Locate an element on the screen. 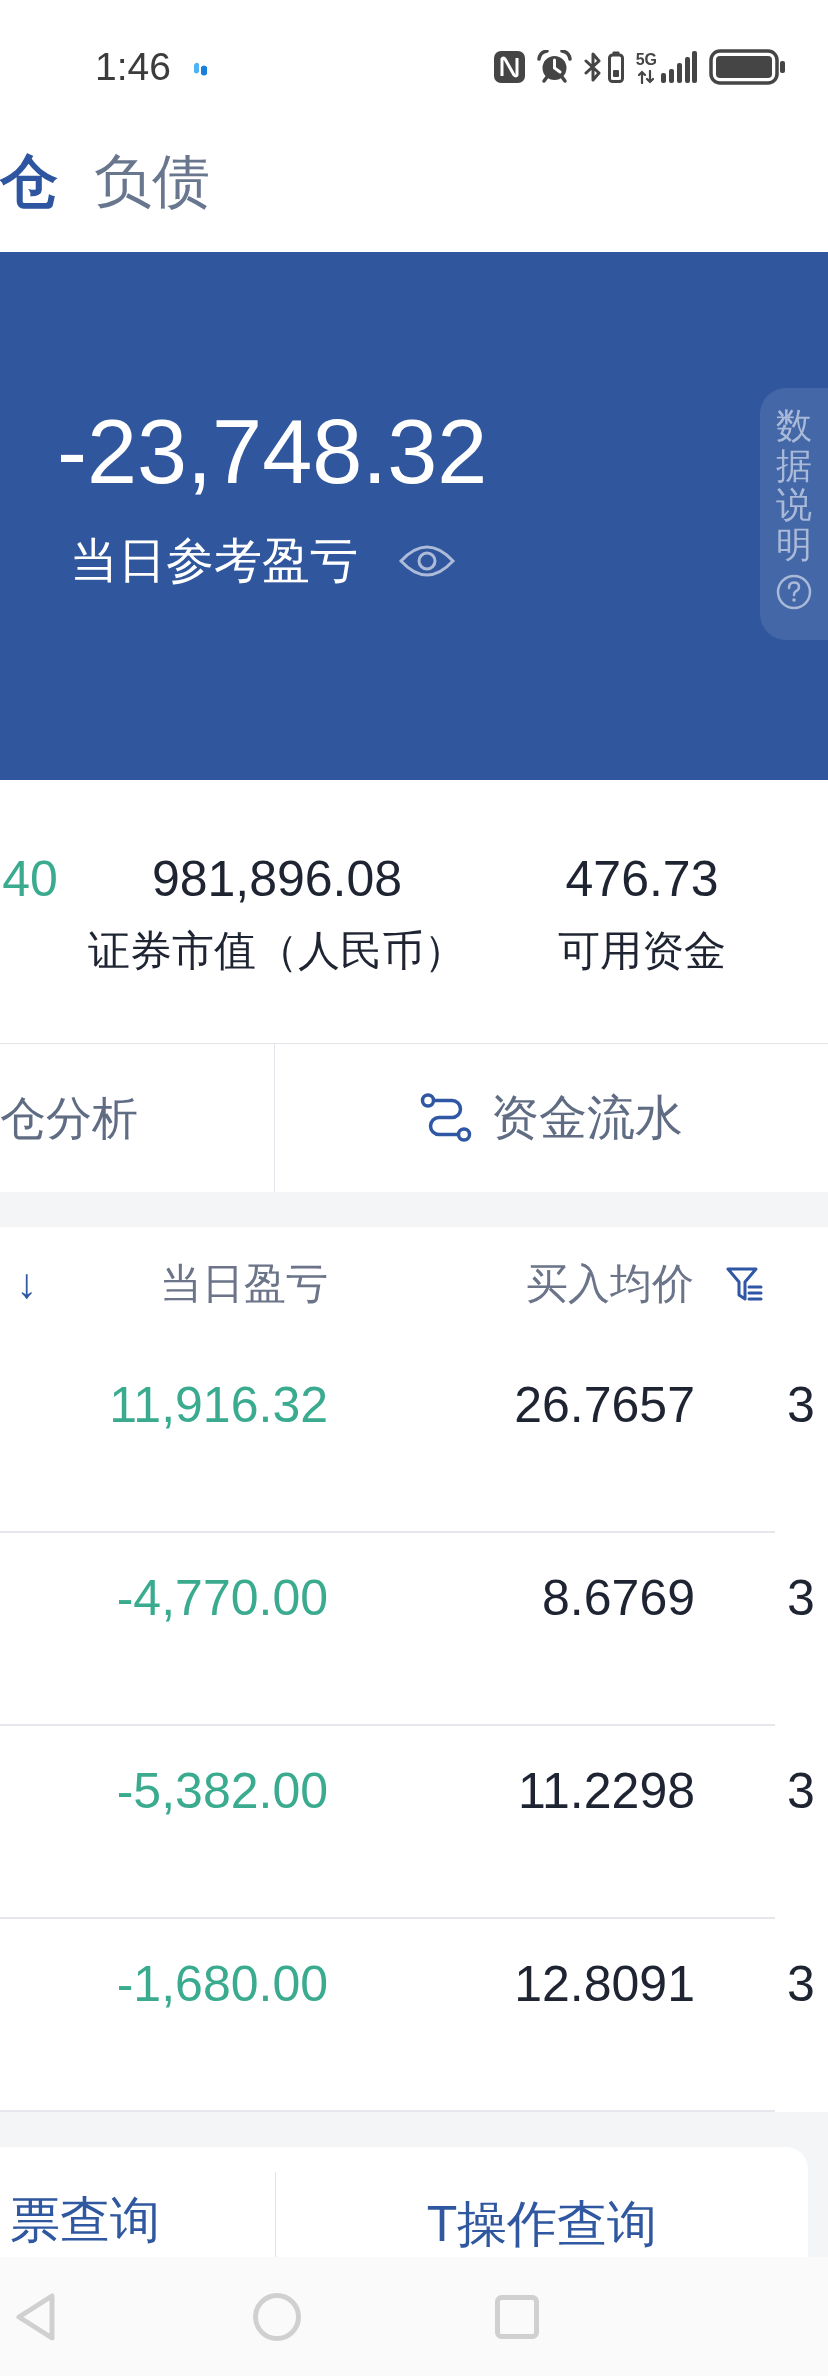 The height and width of the screenshot is (2376, 828). signal-bars-icon is located at coordinates (679, 67).